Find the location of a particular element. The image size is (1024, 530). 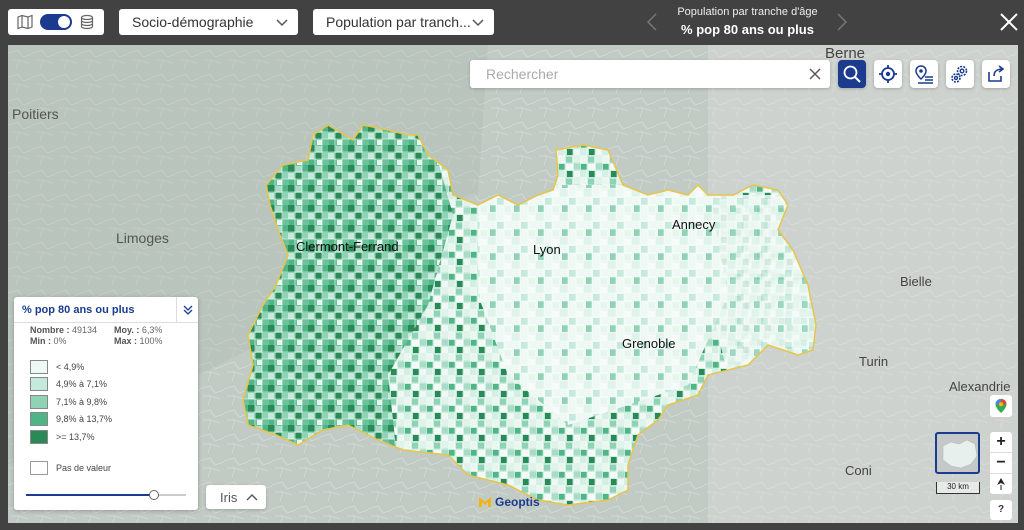

indicator-subtitle: Population par tranche d'âge is located at coordinates (747, 12).